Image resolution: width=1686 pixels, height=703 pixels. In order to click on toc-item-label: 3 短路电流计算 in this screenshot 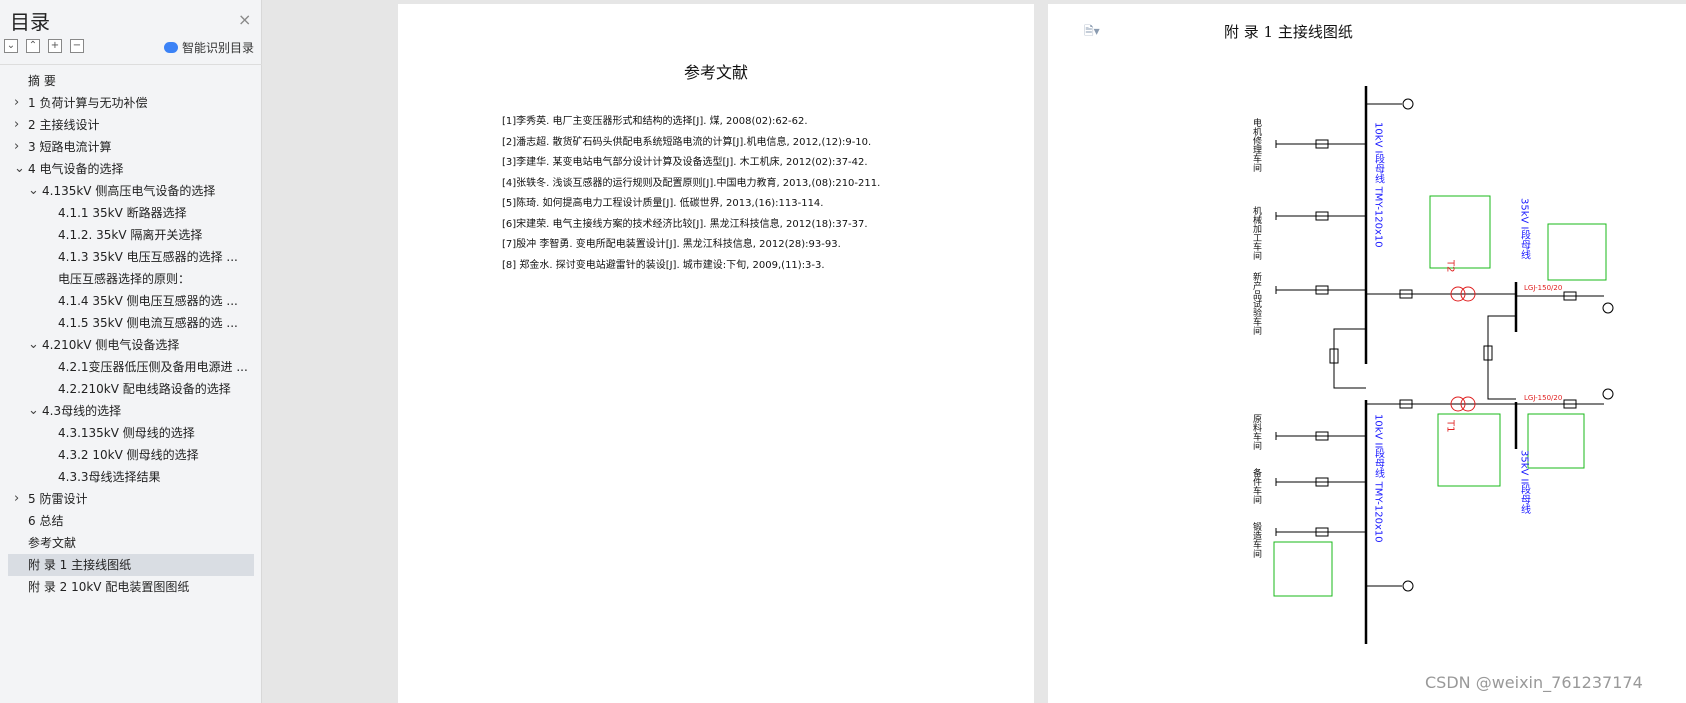, I will do `click(70, 147)`.